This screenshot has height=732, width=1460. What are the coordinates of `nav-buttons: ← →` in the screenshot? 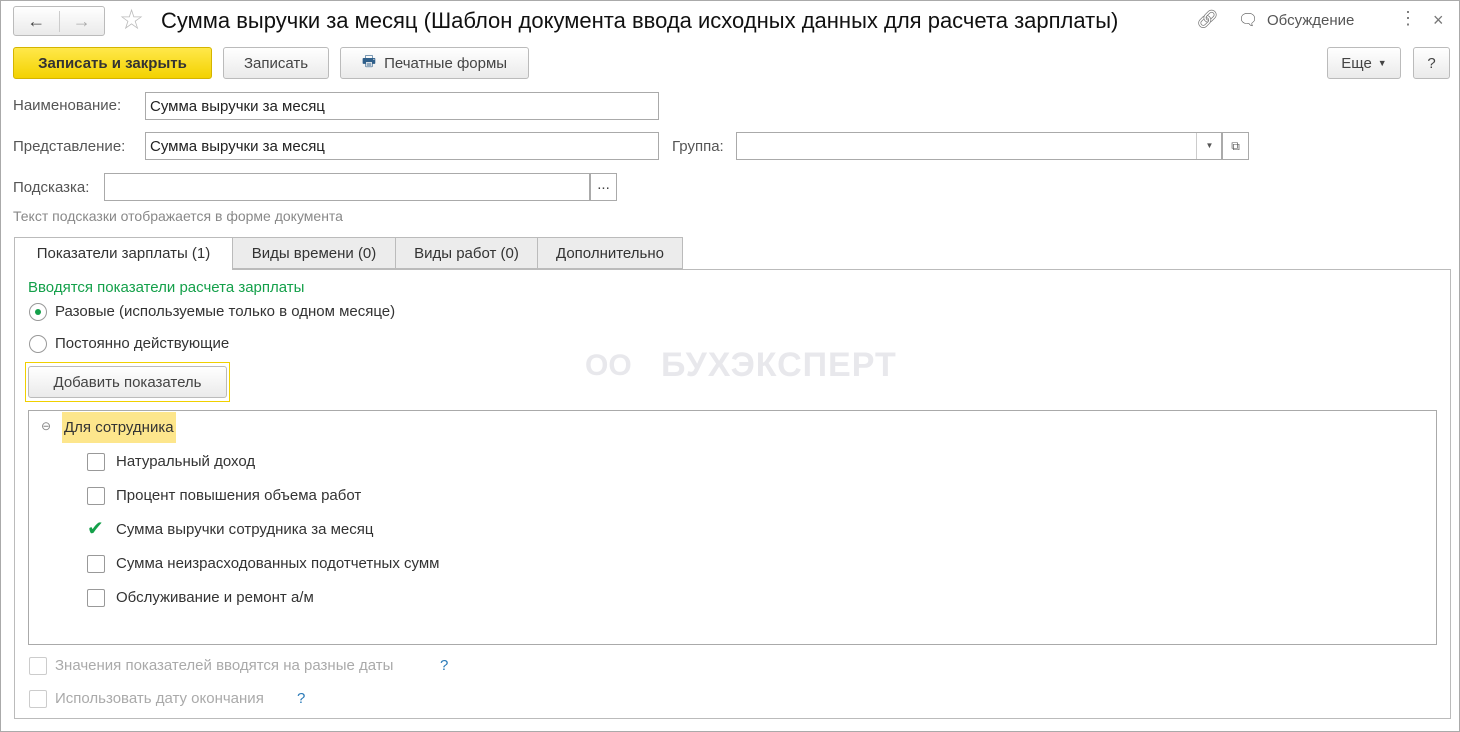 It's located at (59, 21).